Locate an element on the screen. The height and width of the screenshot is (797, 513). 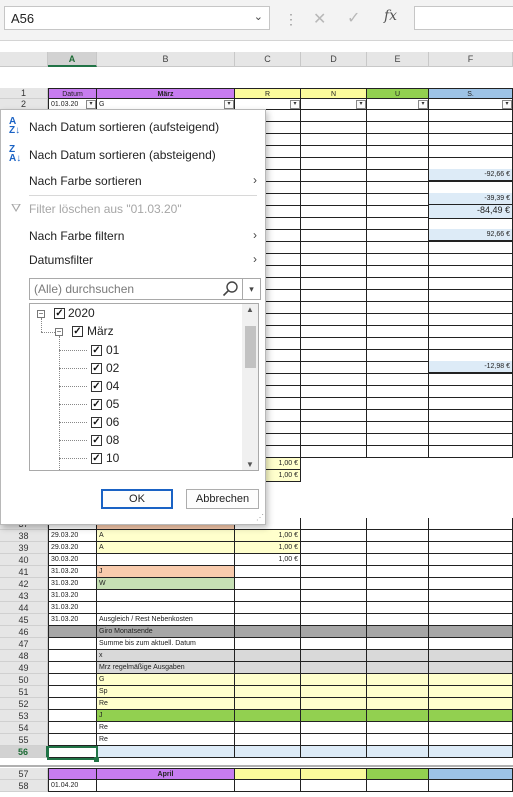
cell-f2 is located at coordinates (471, 104).